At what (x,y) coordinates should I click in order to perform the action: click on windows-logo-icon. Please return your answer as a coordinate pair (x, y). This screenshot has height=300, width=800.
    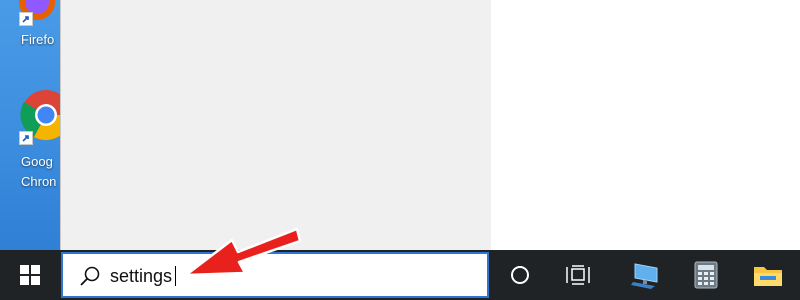
    Looking at the image, I should click on (30, 275).